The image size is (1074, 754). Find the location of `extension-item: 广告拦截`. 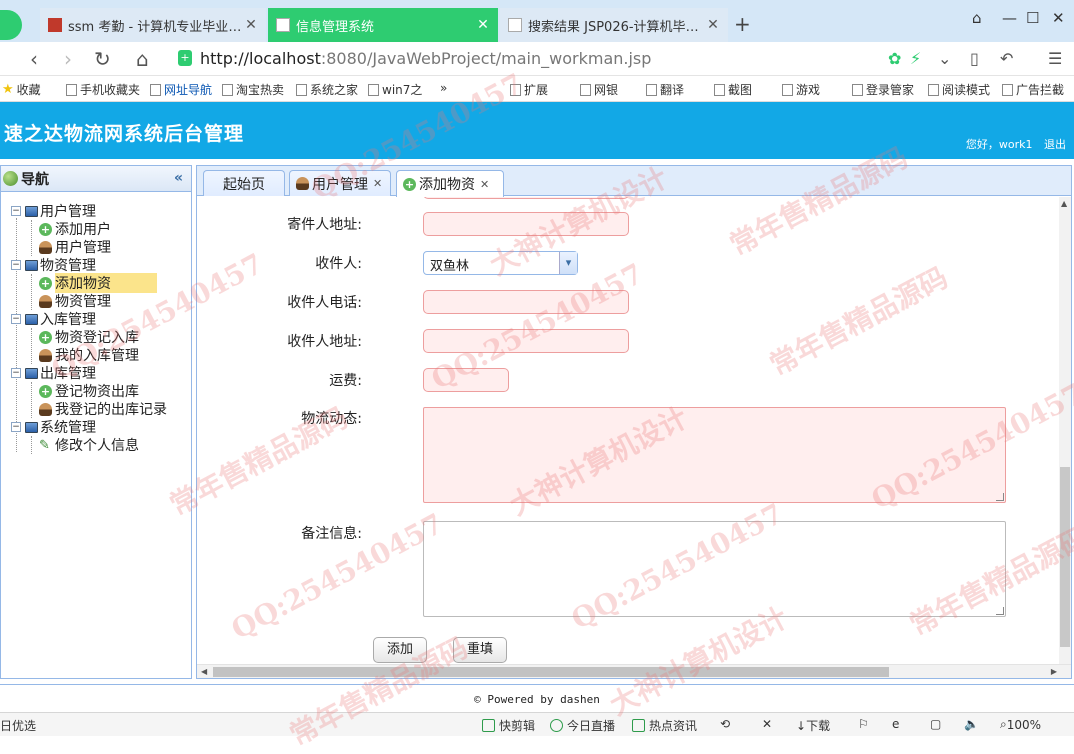

extension-item: 广告拦截 is located at coordinates (1033, 89).